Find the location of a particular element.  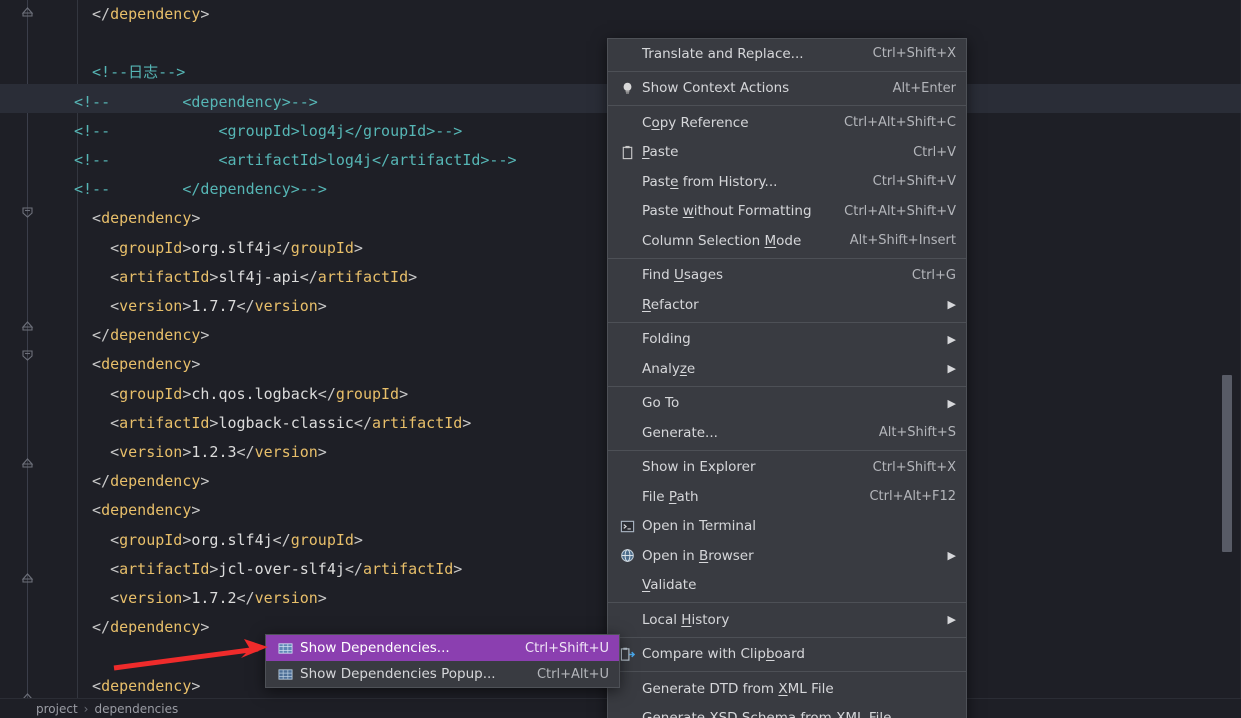

code-token: jcl-over-slf4j is located at coordinates (281, 568).